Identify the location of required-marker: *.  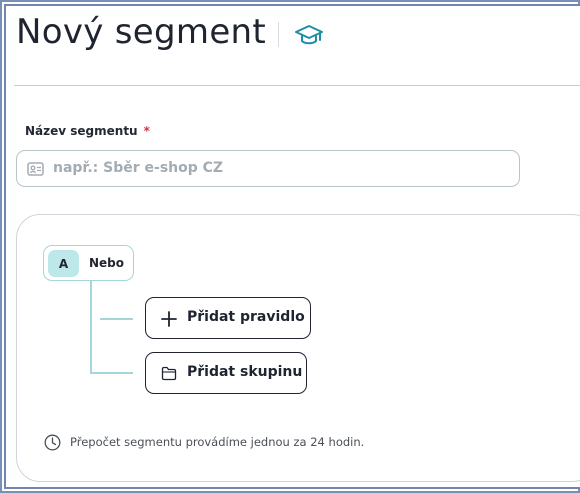
(146, 131).